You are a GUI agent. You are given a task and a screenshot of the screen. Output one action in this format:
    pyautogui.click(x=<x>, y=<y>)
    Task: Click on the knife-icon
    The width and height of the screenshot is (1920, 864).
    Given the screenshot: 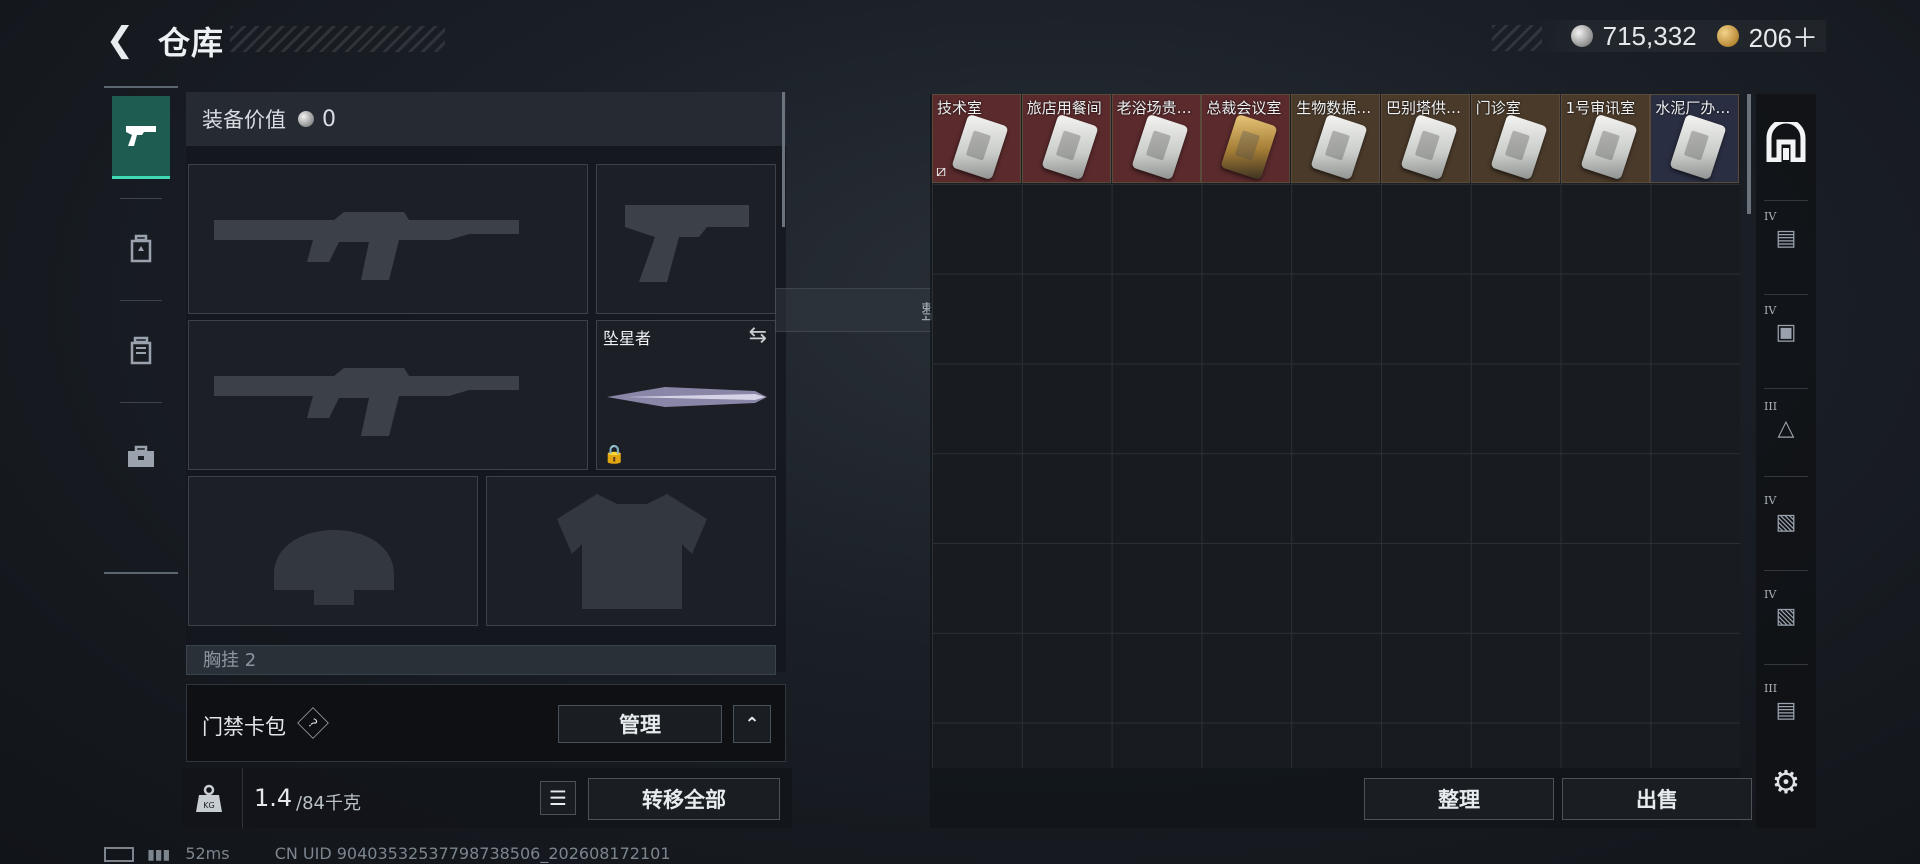 What is the action you would take?
    pyautogui.click(x=687, y=397)
    